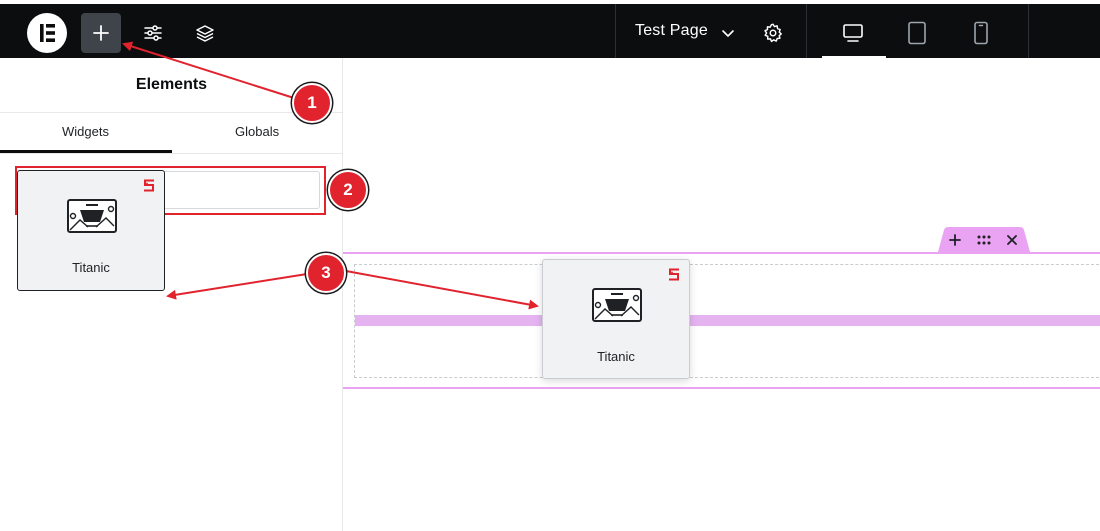 This screenshot has height=531, width=1100. I want to click on chevron-down-icon, so click(728, 33).